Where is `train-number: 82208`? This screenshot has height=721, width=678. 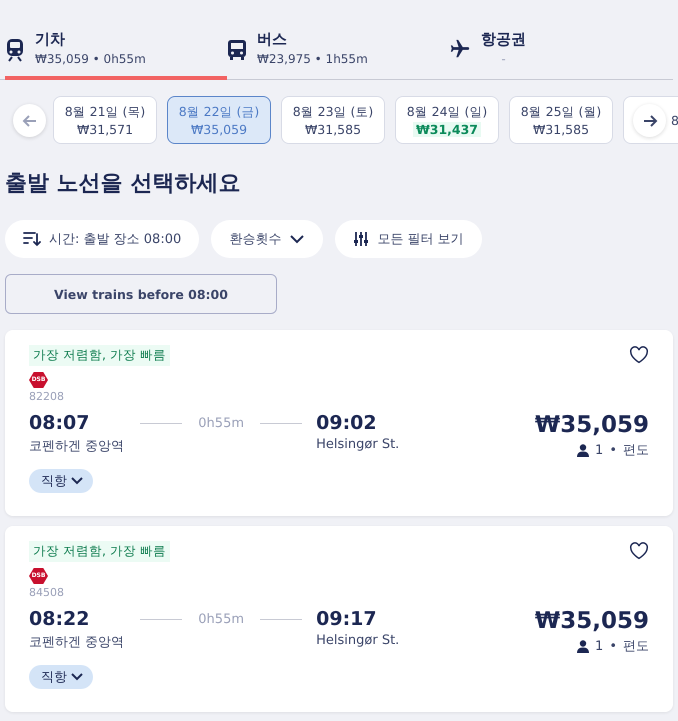 train-number: 82208 is located at coordinates (47, 396).